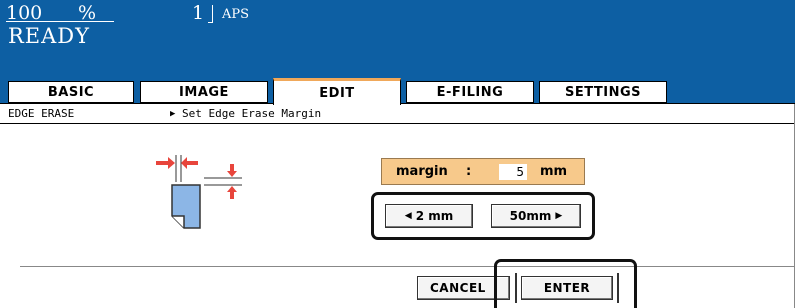 This screenshot has height=308, width=795. Describe the element at coordinates (469, 171) in the screenshot. I see `margin-colon: :` at that location.